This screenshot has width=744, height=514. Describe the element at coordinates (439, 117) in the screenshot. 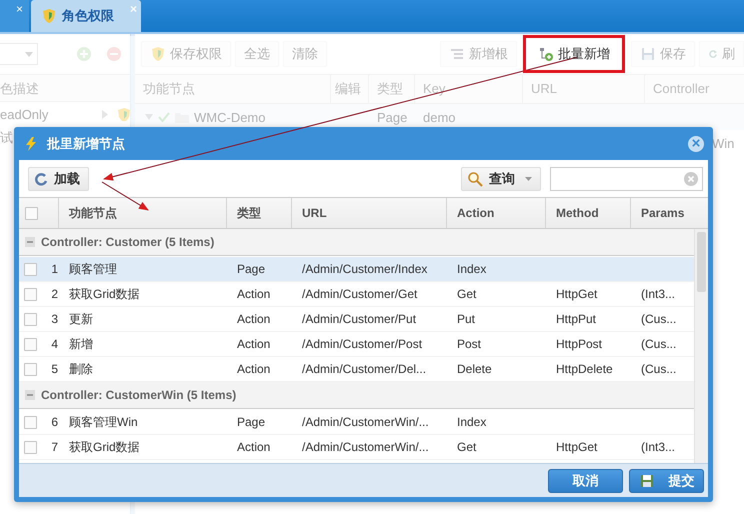

I see `table-cell: demo` at that location.